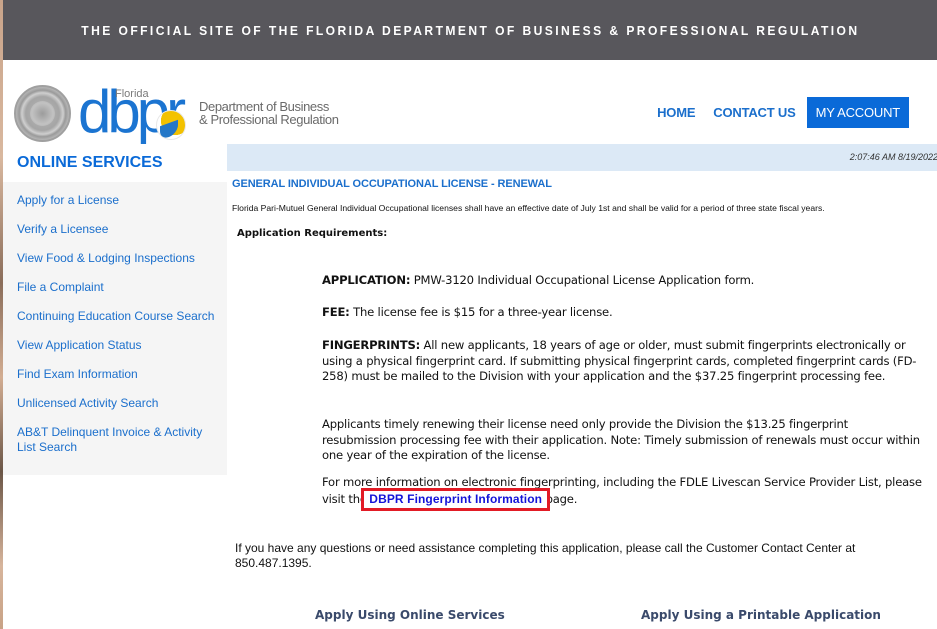  I want to click on requirements-heading: Application Requirements:, so click(312, 233).